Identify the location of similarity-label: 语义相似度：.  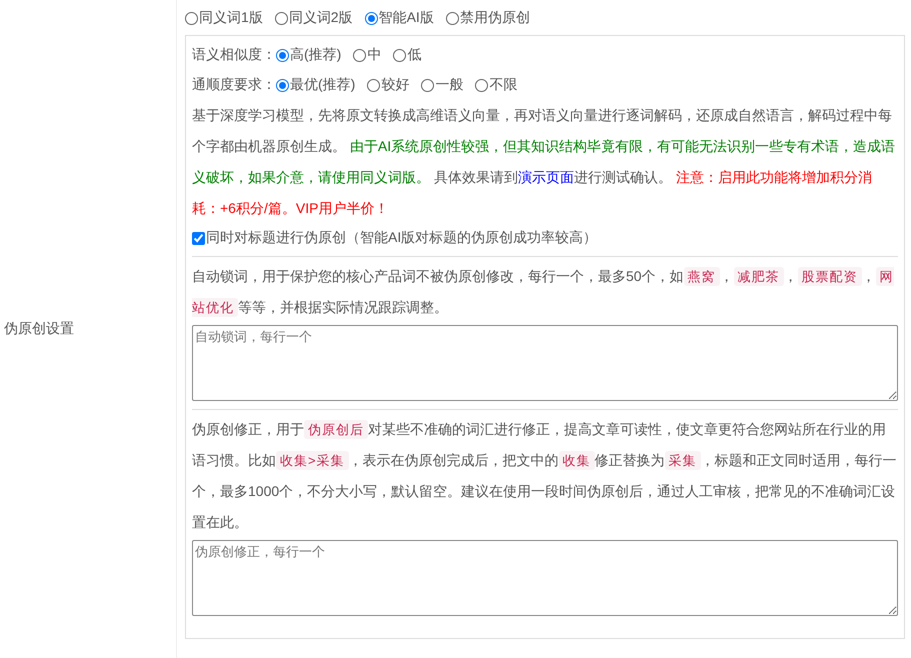
(234, 55).